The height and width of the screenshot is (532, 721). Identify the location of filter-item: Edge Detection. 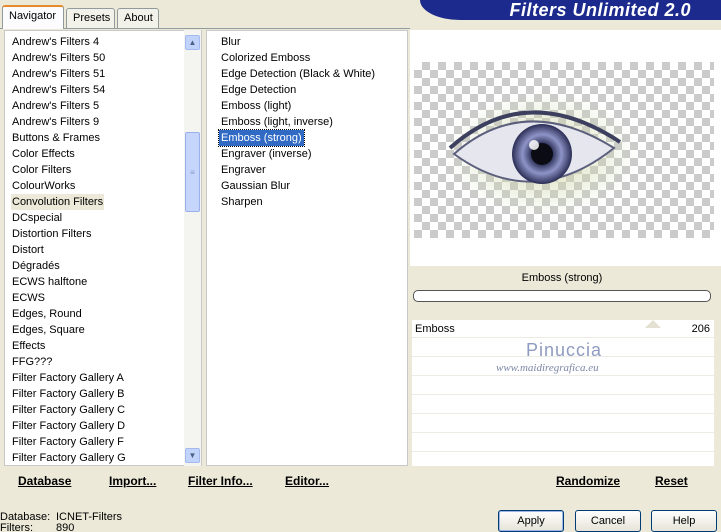
(258, 90).